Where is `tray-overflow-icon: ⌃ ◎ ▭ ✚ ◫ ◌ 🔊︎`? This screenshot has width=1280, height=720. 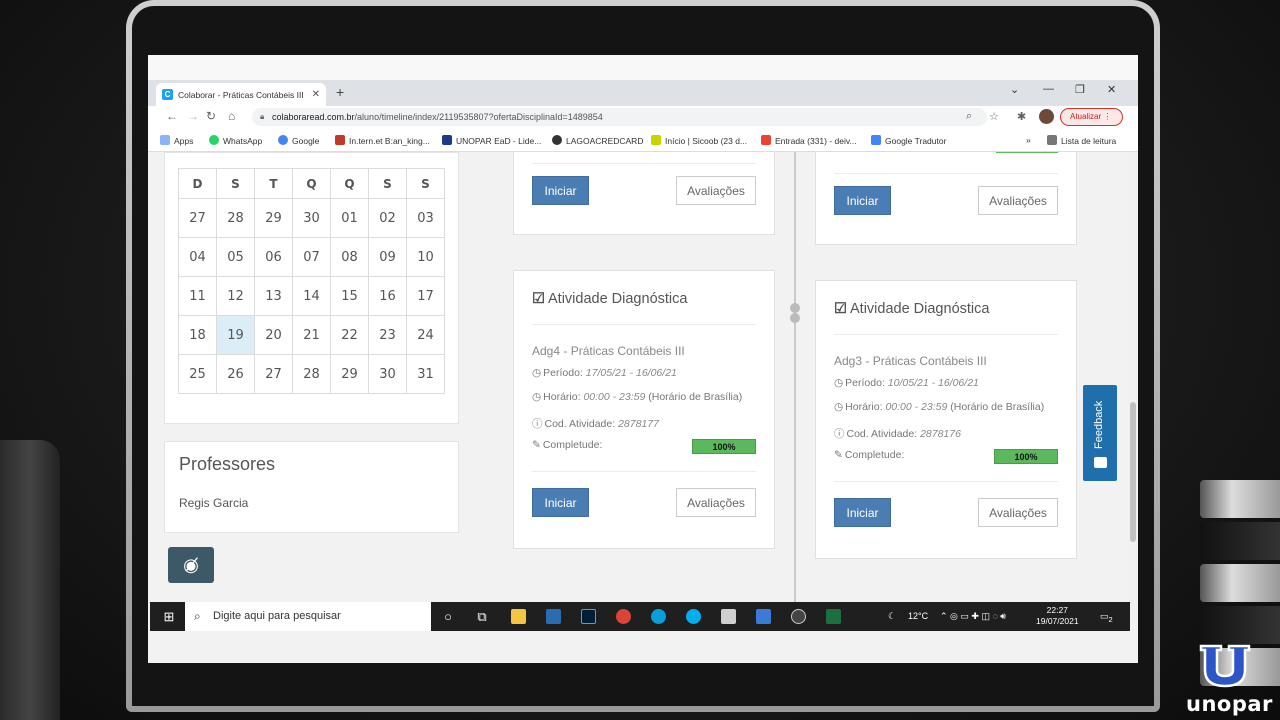 tray-overflow-icon: ⌃ ◎ ▭ ✚ ◫ ◌ 🔊︎ is located at coordinates (973, 616).